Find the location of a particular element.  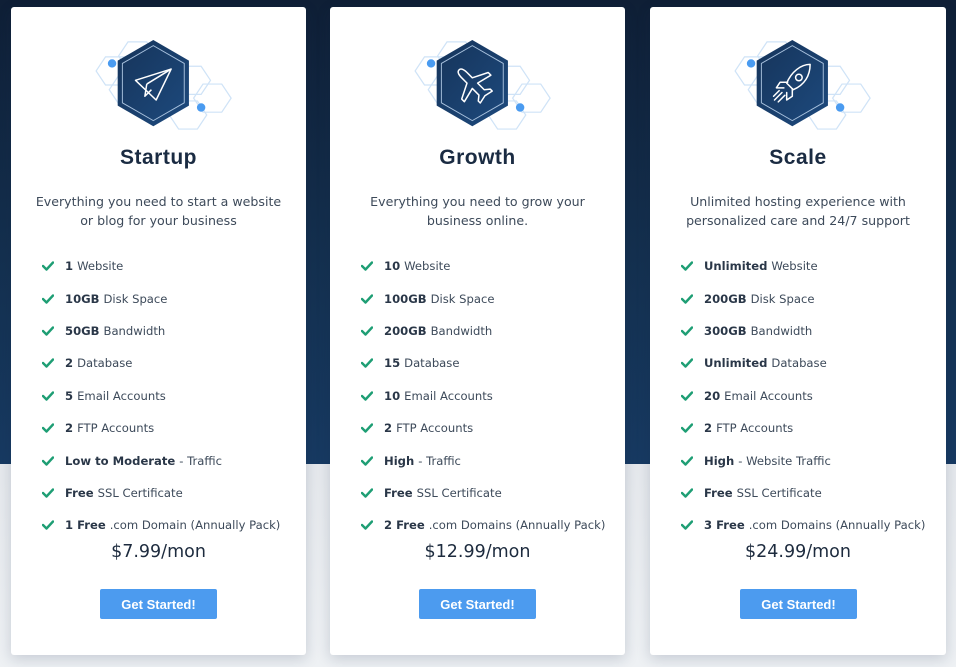

feature-value: 100GB is located at coordinates (405, 298).